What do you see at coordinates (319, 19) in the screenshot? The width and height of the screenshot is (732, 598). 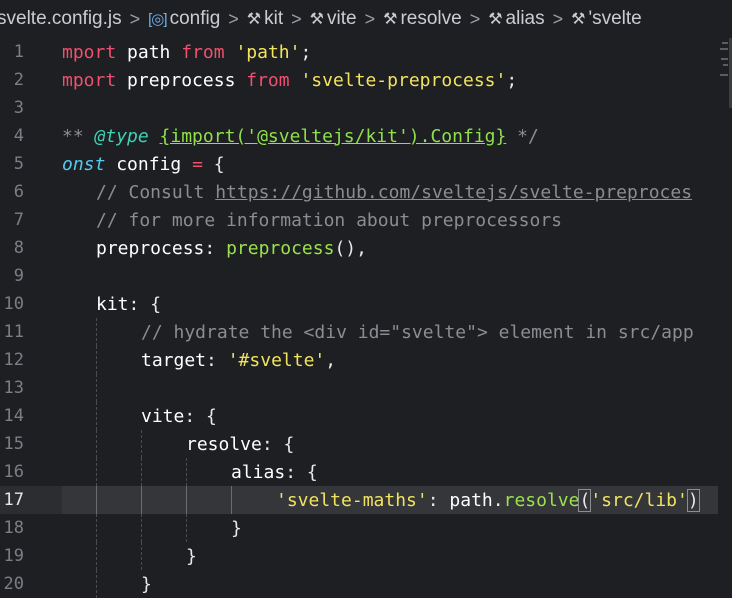 I see `breadcrumb-item: > ⚒ vite` at bounding box center [319, 19].